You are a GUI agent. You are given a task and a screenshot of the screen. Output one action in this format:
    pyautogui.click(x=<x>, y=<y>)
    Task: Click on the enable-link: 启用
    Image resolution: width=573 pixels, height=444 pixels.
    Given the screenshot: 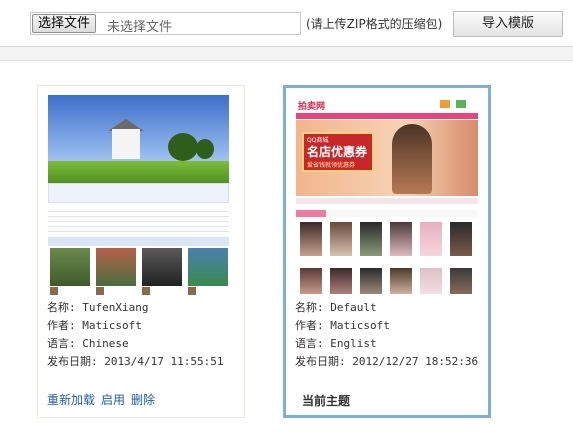 What is the action you would take?
    pyautogui.click(x=113, y=400)
    